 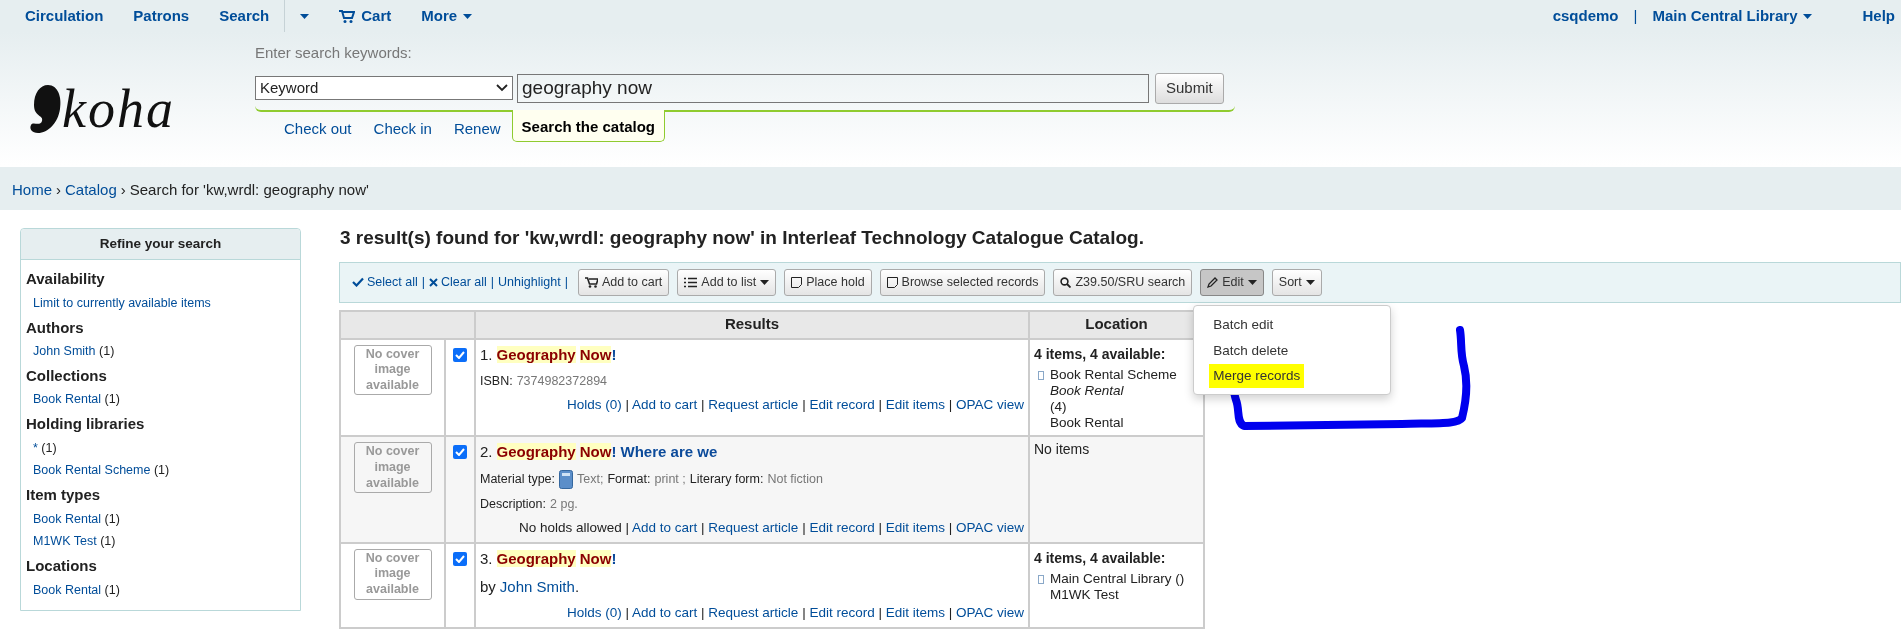 I want to click on record-number: 2., so click(x=486, y=452).